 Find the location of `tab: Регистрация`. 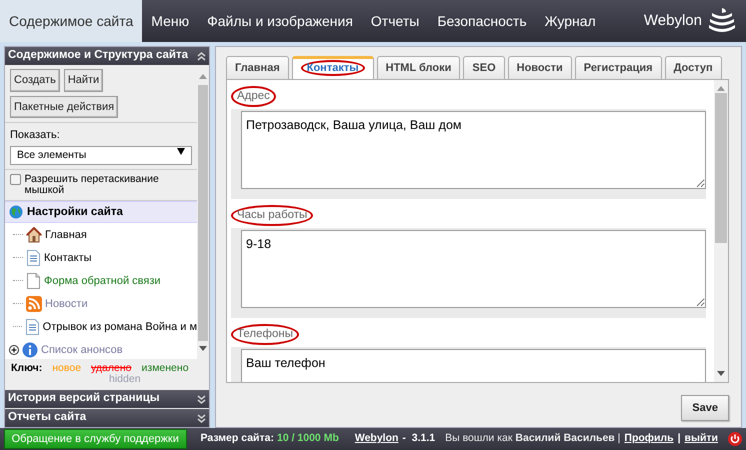

tab: Регистрация is located at coordinates (618, 67).